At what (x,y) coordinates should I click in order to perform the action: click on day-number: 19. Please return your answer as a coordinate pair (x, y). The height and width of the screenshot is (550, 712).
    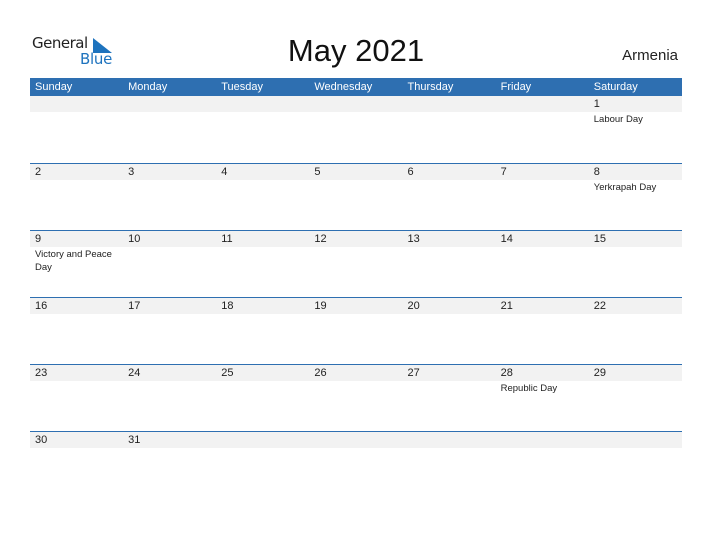
    Looking at the image, I should click on (320, 306).